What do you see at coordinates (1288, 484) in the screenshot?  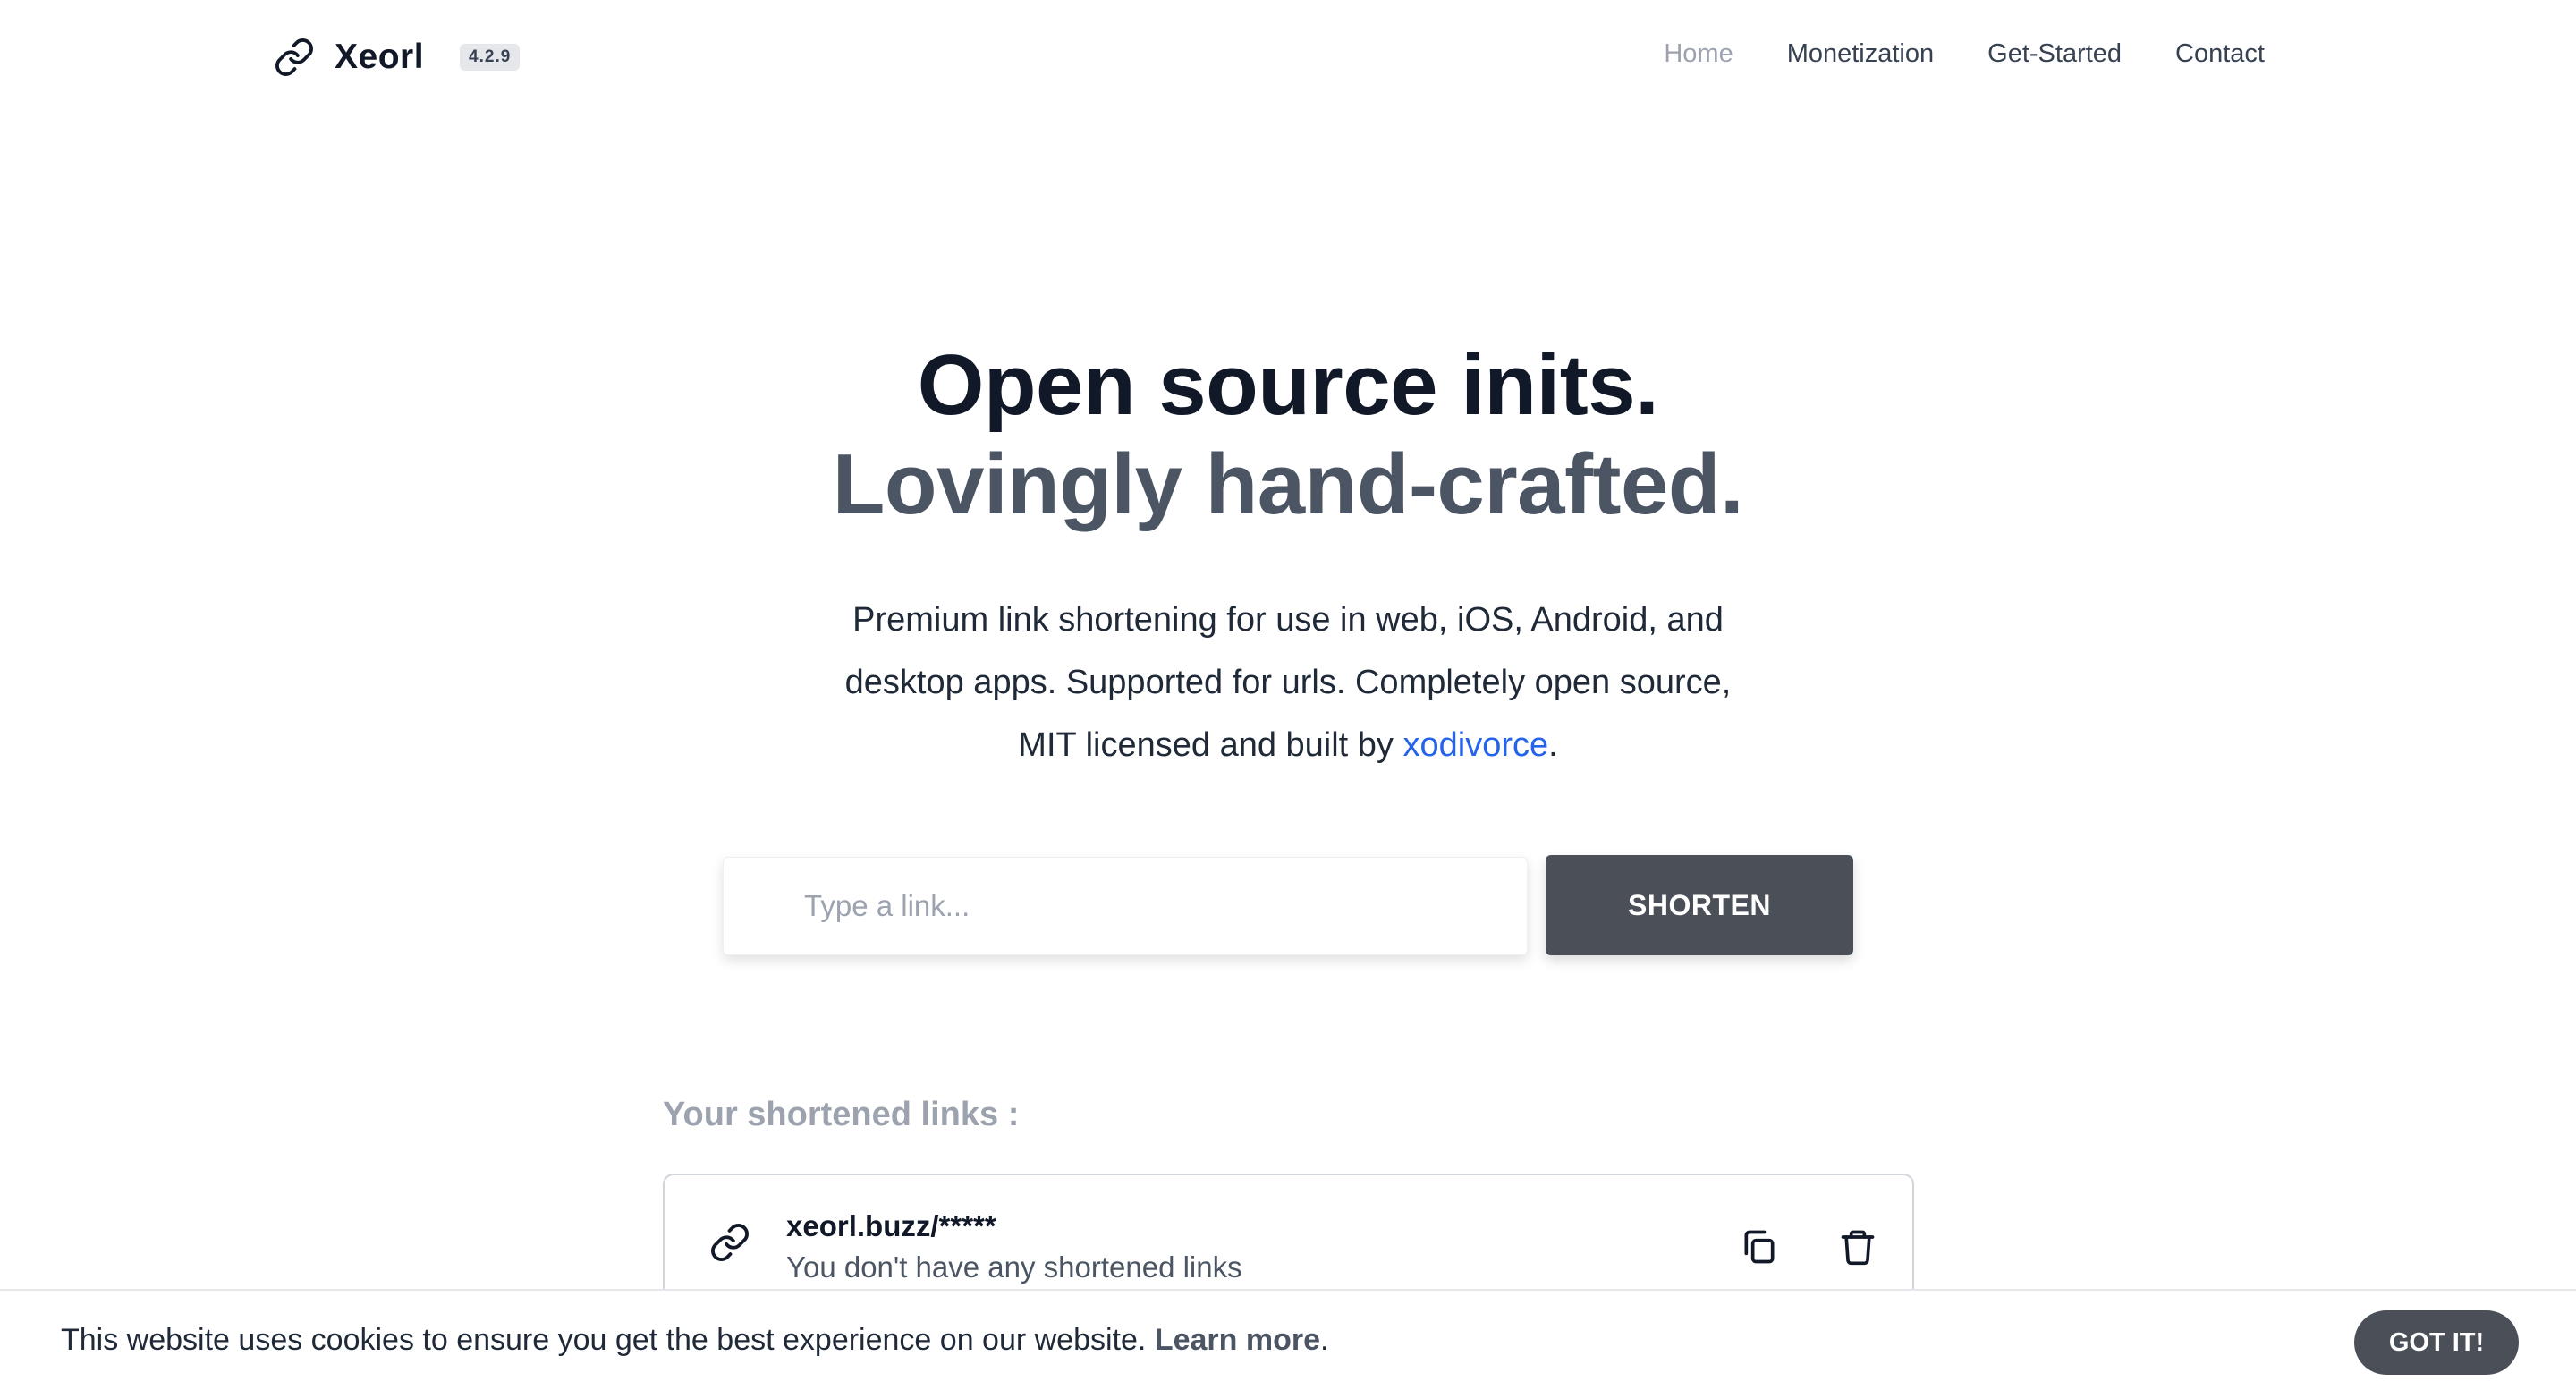 I see `hero-title-line2: Lovingly hand-crafted.` at bounding box center [1288, 484].